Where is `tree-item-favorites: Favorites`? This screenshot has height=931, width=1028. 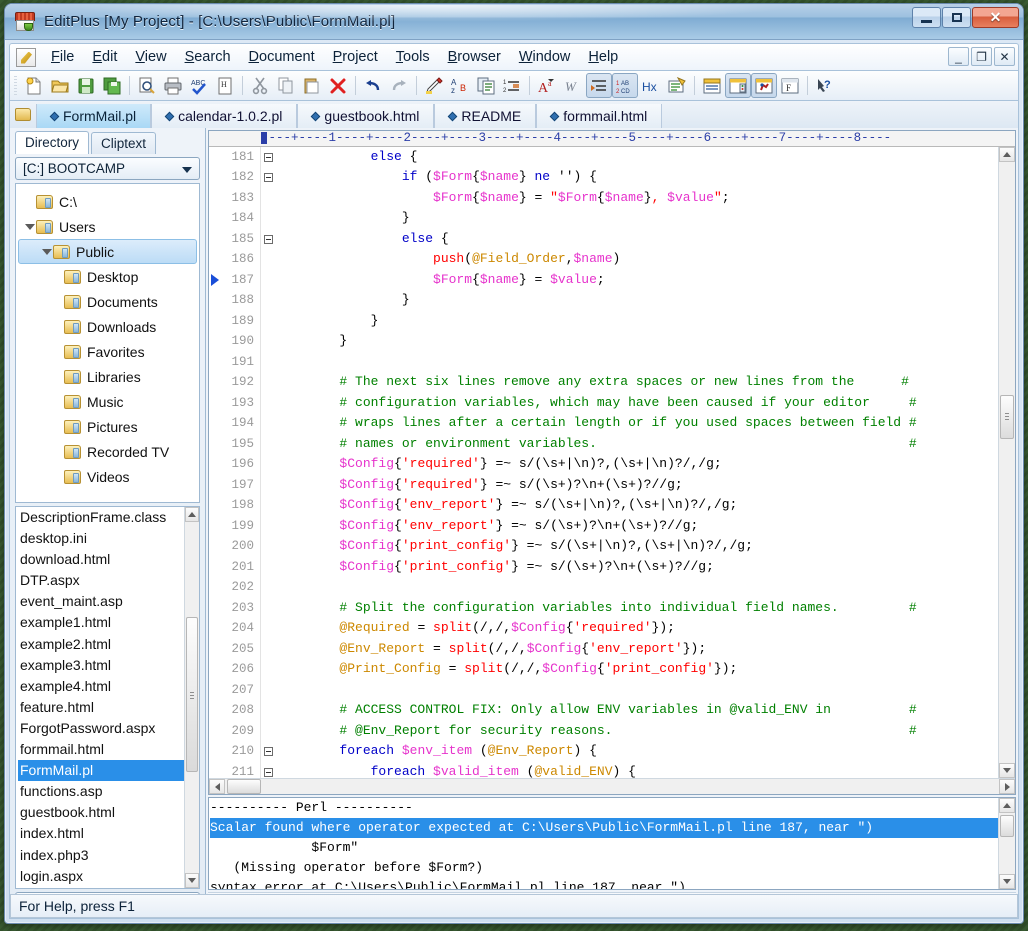 tree-item-favorites: Favorites is located at coordinates (107, 351).